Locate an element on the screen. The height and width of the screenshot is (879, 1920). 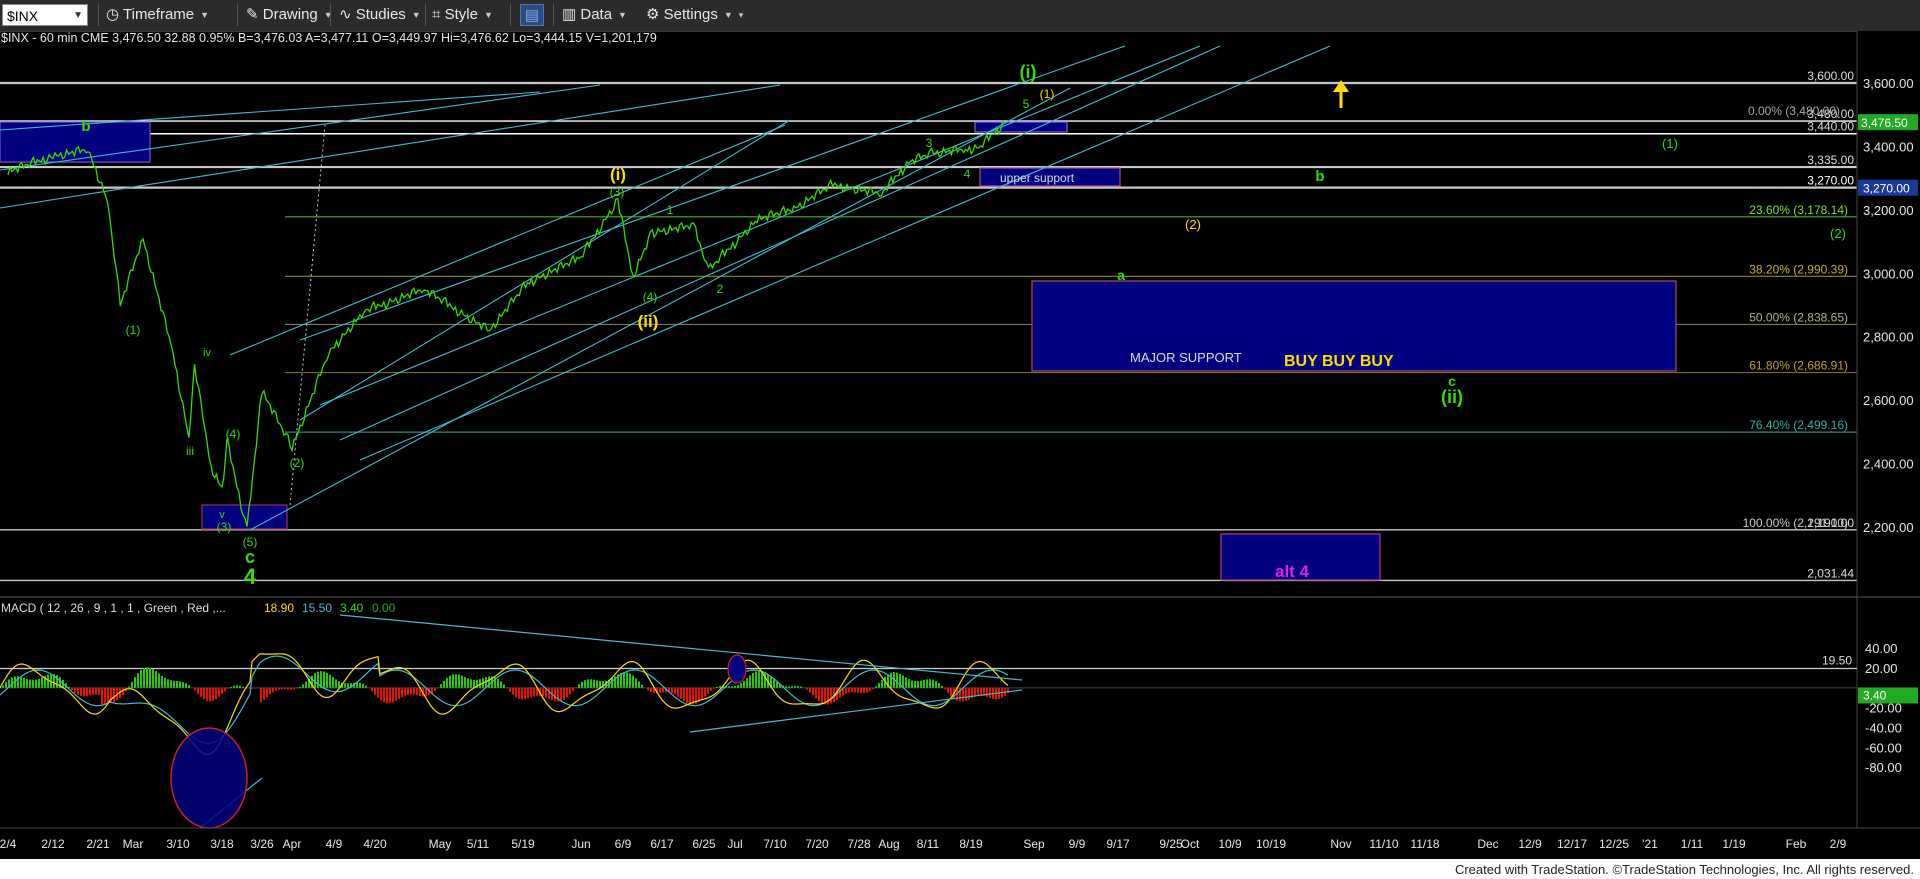
date-axis-tick: '21 is located at coordinates (1650, 844).